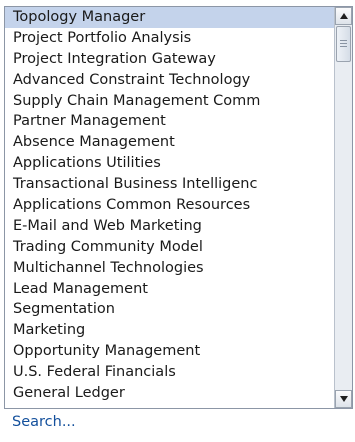 This screenshot has width=355, height=442. Describe the element at coordinates (170, 59) in the screenshot. I see `list-item: Project Integration Gateway` at that location.